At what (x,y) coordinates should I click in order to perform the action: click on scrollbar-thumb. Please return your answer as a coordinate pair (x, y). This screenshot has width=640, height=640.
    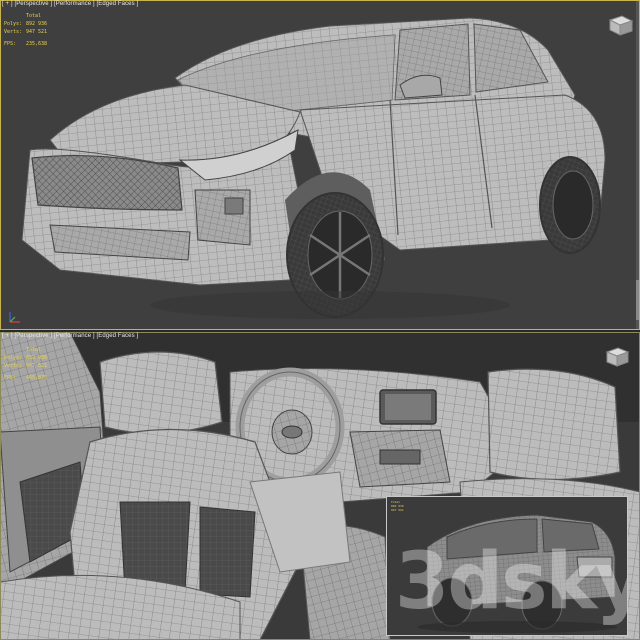
    Looking at the image, I should click on (638, 300).